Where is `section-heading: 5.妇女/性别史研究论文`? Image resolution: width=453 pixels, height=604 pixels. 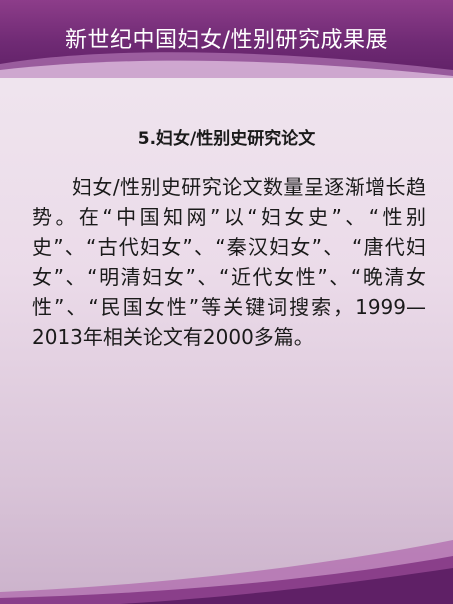
section-heading: 5.妇女/性别史研究论文 is located at coordinates (226, 139).